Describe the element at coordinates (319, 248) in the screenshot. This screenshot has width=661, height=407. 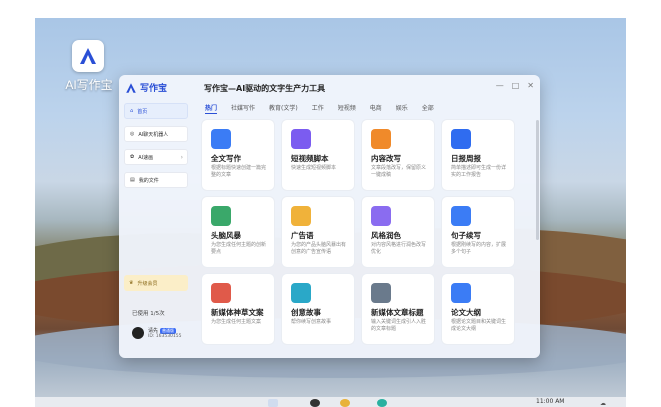
I see `card-desc: 为您的产品头脑风暴出有创意的广告宣传语` at that location.